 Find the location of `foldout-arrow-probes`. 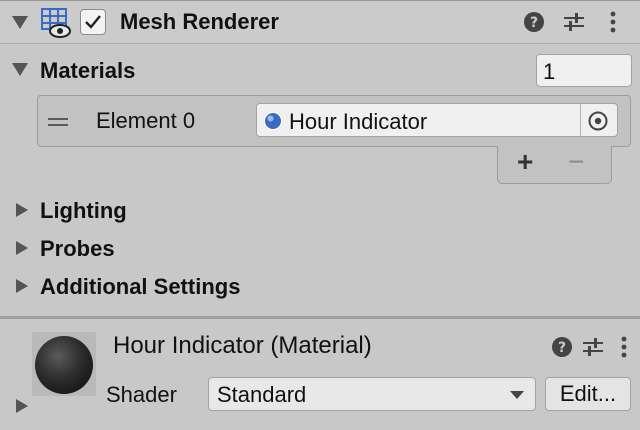

foldout-arrow-probes is located at coordinates (22, 248).